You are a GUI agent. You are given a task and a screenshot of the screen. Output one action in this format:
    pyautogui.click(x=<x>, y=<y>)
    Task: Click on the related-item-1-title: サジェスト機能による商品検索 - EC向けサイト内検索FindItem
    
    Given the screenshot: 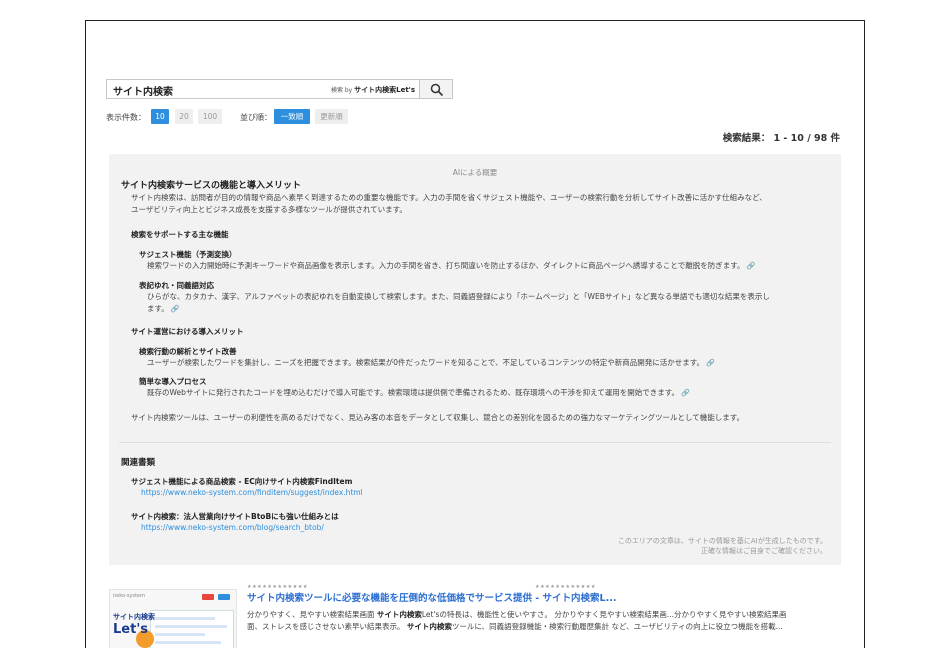 What is the action you would take?
    pyautogui.click(x=242, y=481)
    